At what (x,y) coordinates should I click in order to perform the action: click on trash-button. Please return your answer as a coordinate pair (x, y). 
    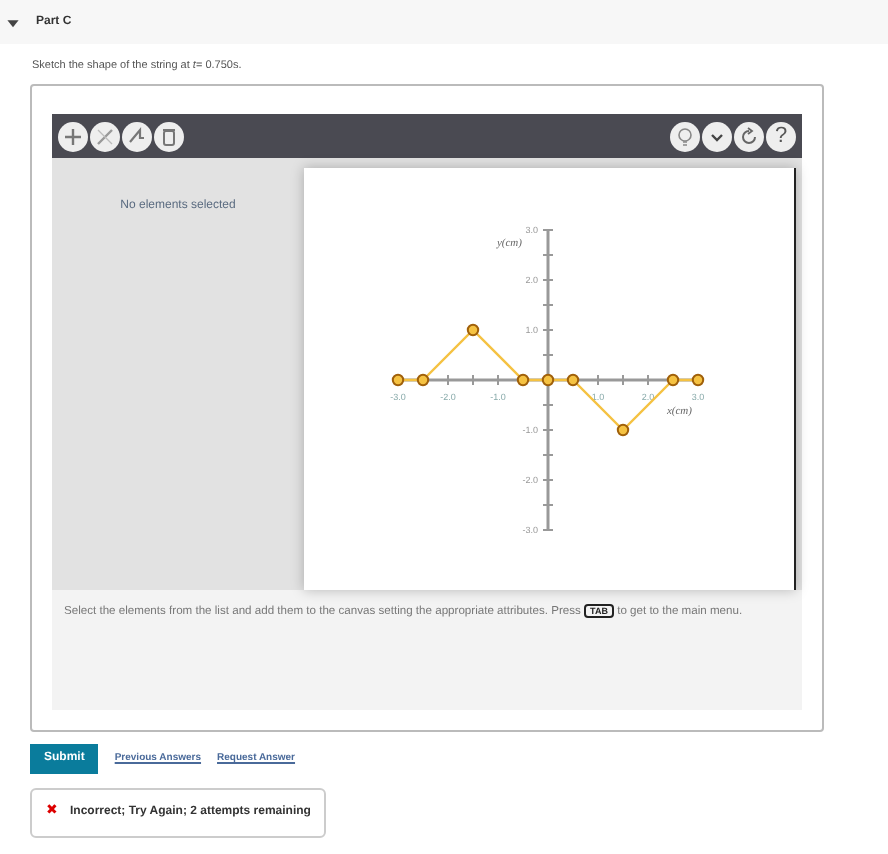
    Looking at the image, I should click on (169, 136).